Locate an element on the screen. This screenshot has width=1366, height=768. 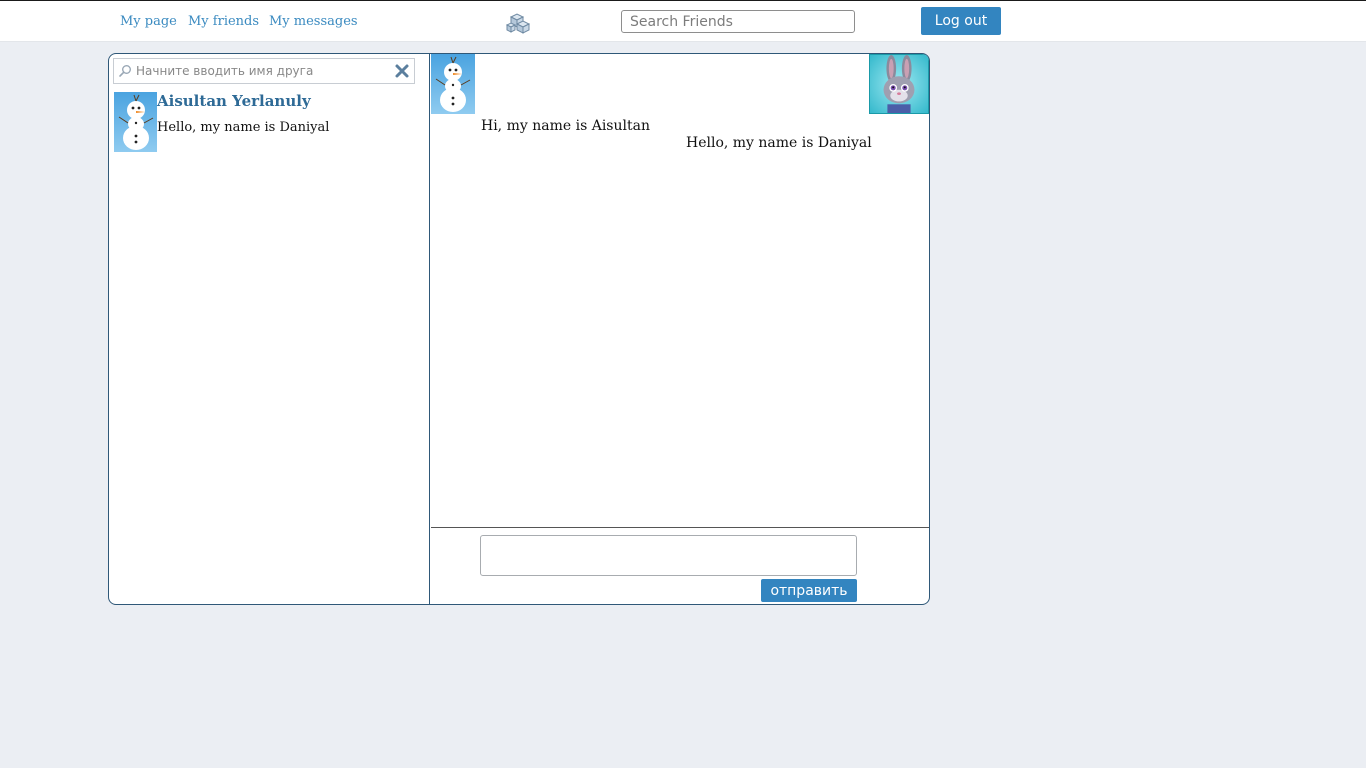
message-outgoing: Hello, my name is Daniyal is located at coordinates (779, 143).